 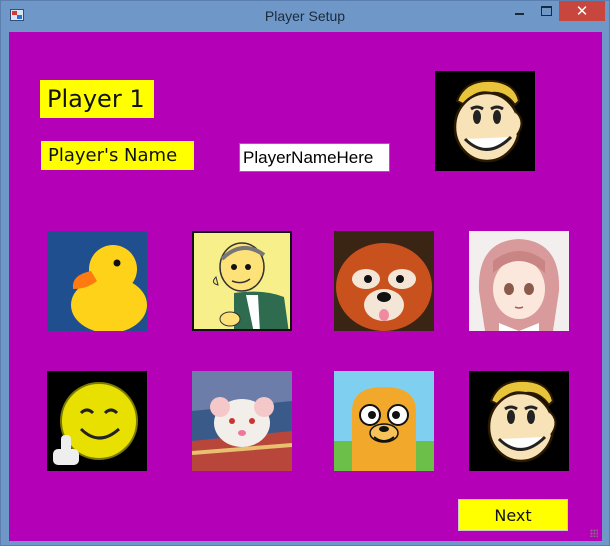 I want to click on player-label: Player 1, so click(x=97, y=99).